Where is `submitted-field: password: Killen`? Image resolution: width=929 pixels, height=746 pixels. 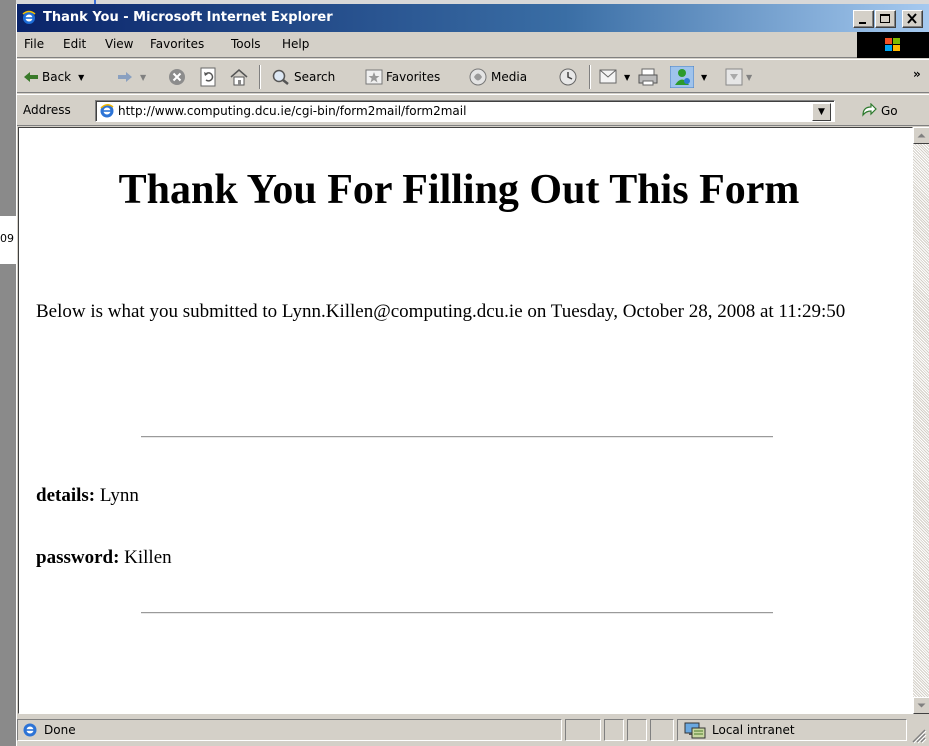
submitted-field: password: Killen is located at coordinates (104, 558).